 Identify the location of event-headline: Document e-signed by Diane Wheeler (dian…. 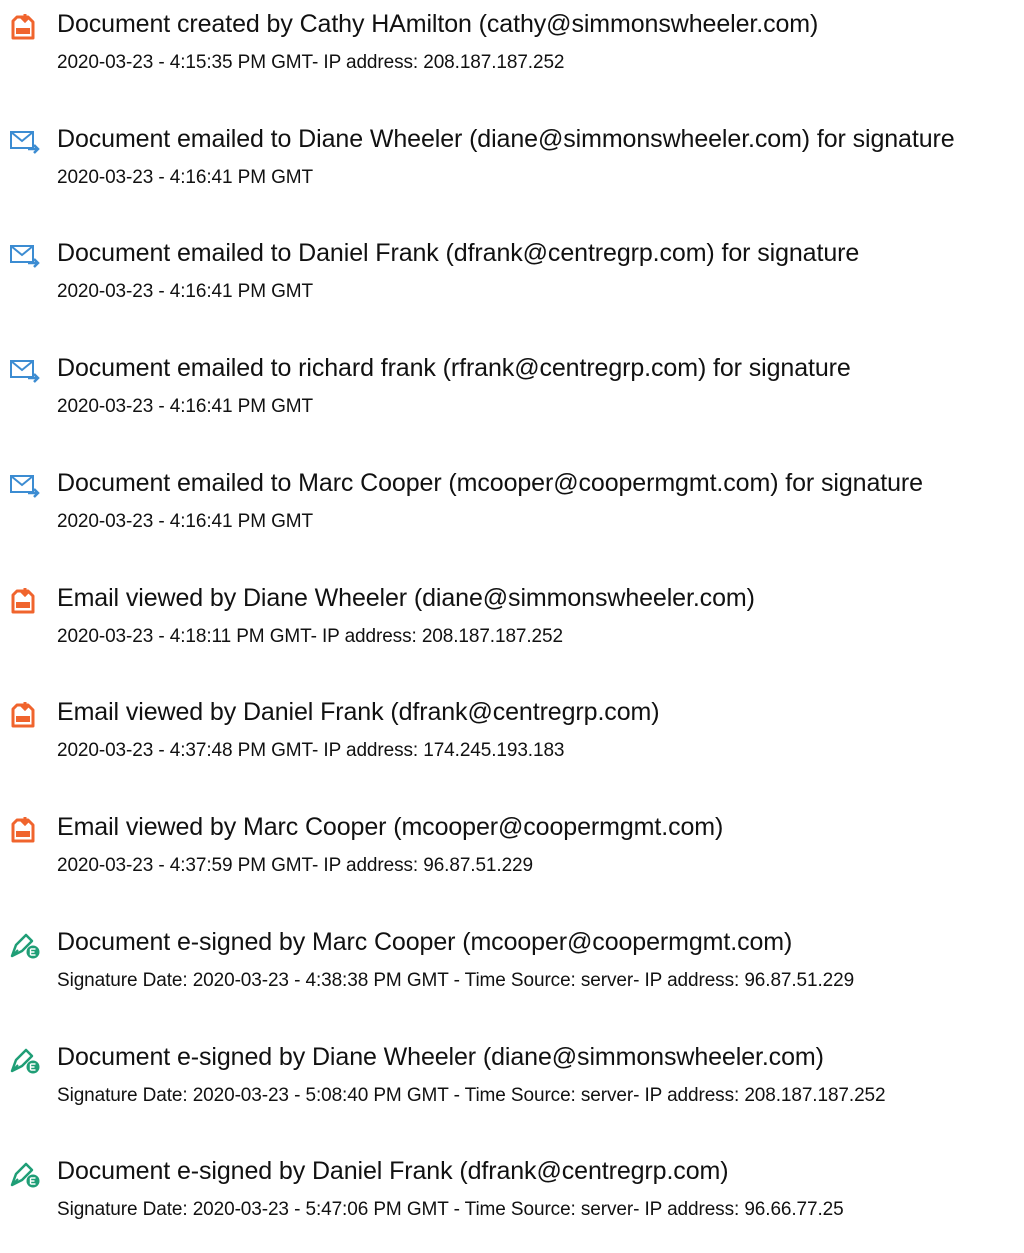
(440, 1057).